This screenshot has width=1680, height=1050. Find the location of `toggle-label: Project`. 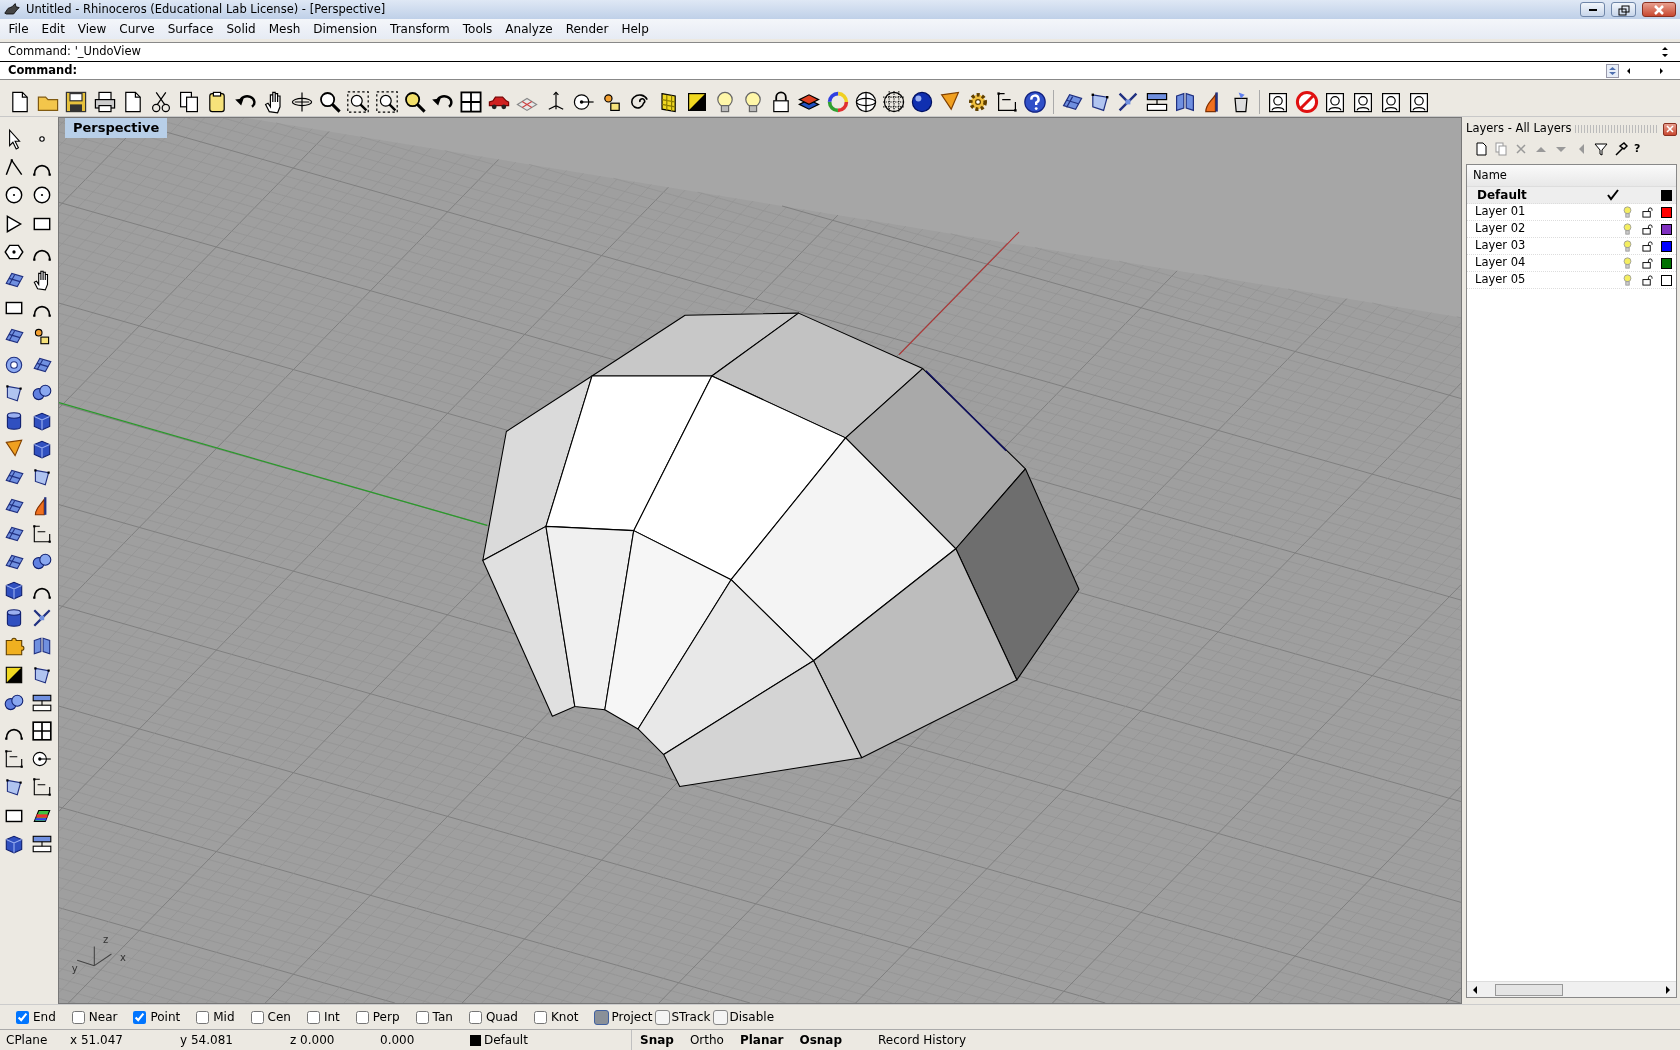

toggle-label: Project is located at coordinates (632, 1017).